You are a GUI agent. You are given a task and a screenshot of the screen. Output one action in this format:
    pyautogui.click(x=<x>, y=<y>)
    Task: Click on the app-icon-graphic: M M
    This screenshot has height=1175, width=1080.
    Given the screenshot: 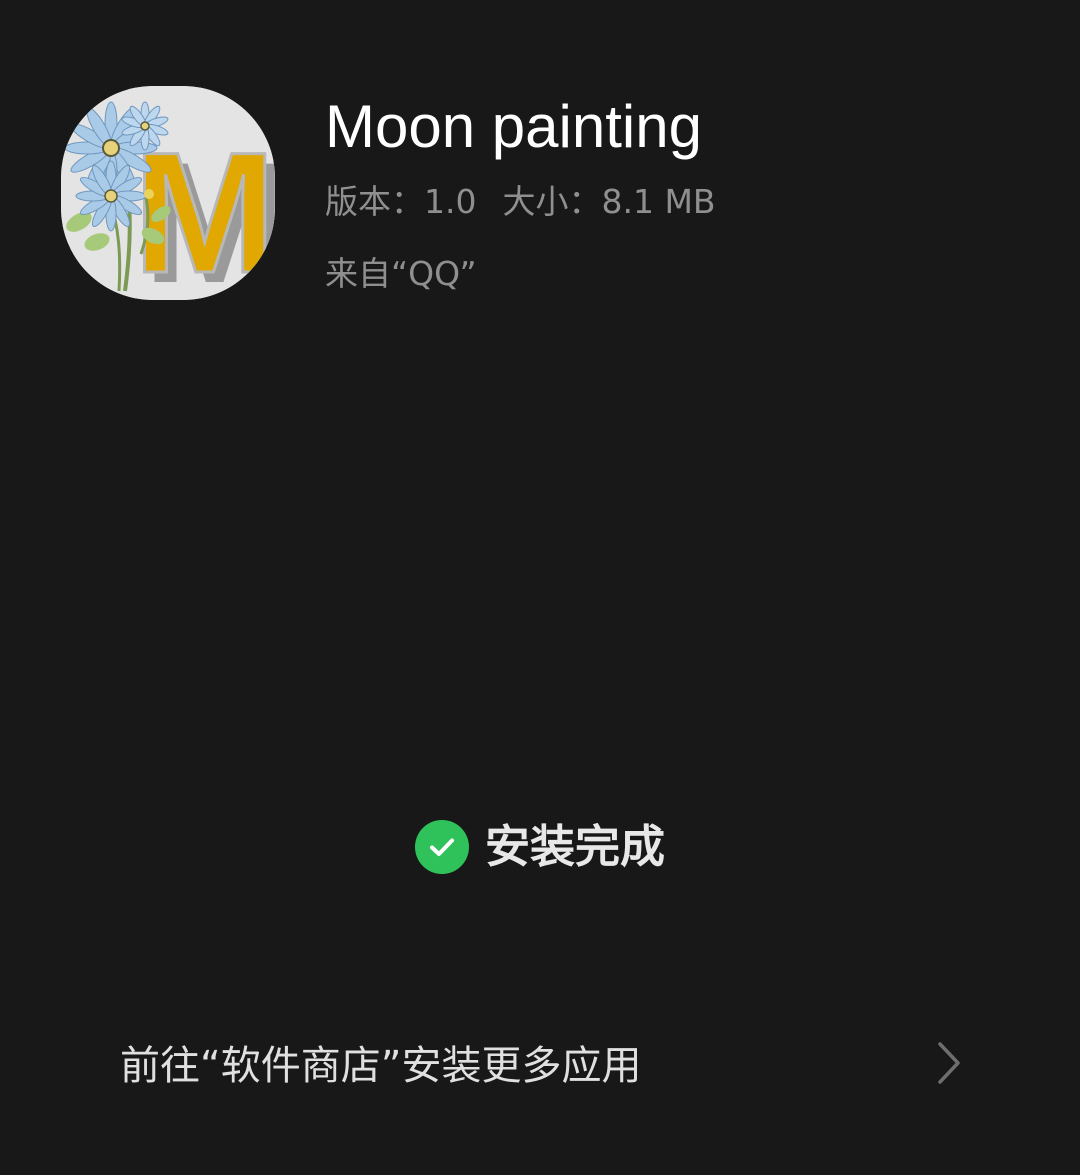 What is the action you would take?
    pyautogui.click(x=168, y=193)
    